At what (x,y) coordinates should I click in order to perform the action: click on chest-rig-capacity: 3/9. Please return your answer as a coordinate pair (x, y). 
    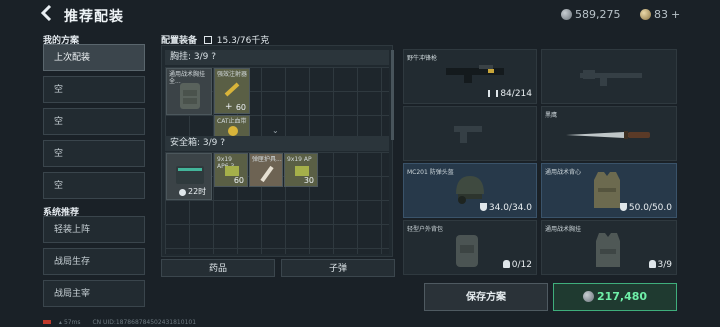
    Looking at the image, I should click on (660, 265).